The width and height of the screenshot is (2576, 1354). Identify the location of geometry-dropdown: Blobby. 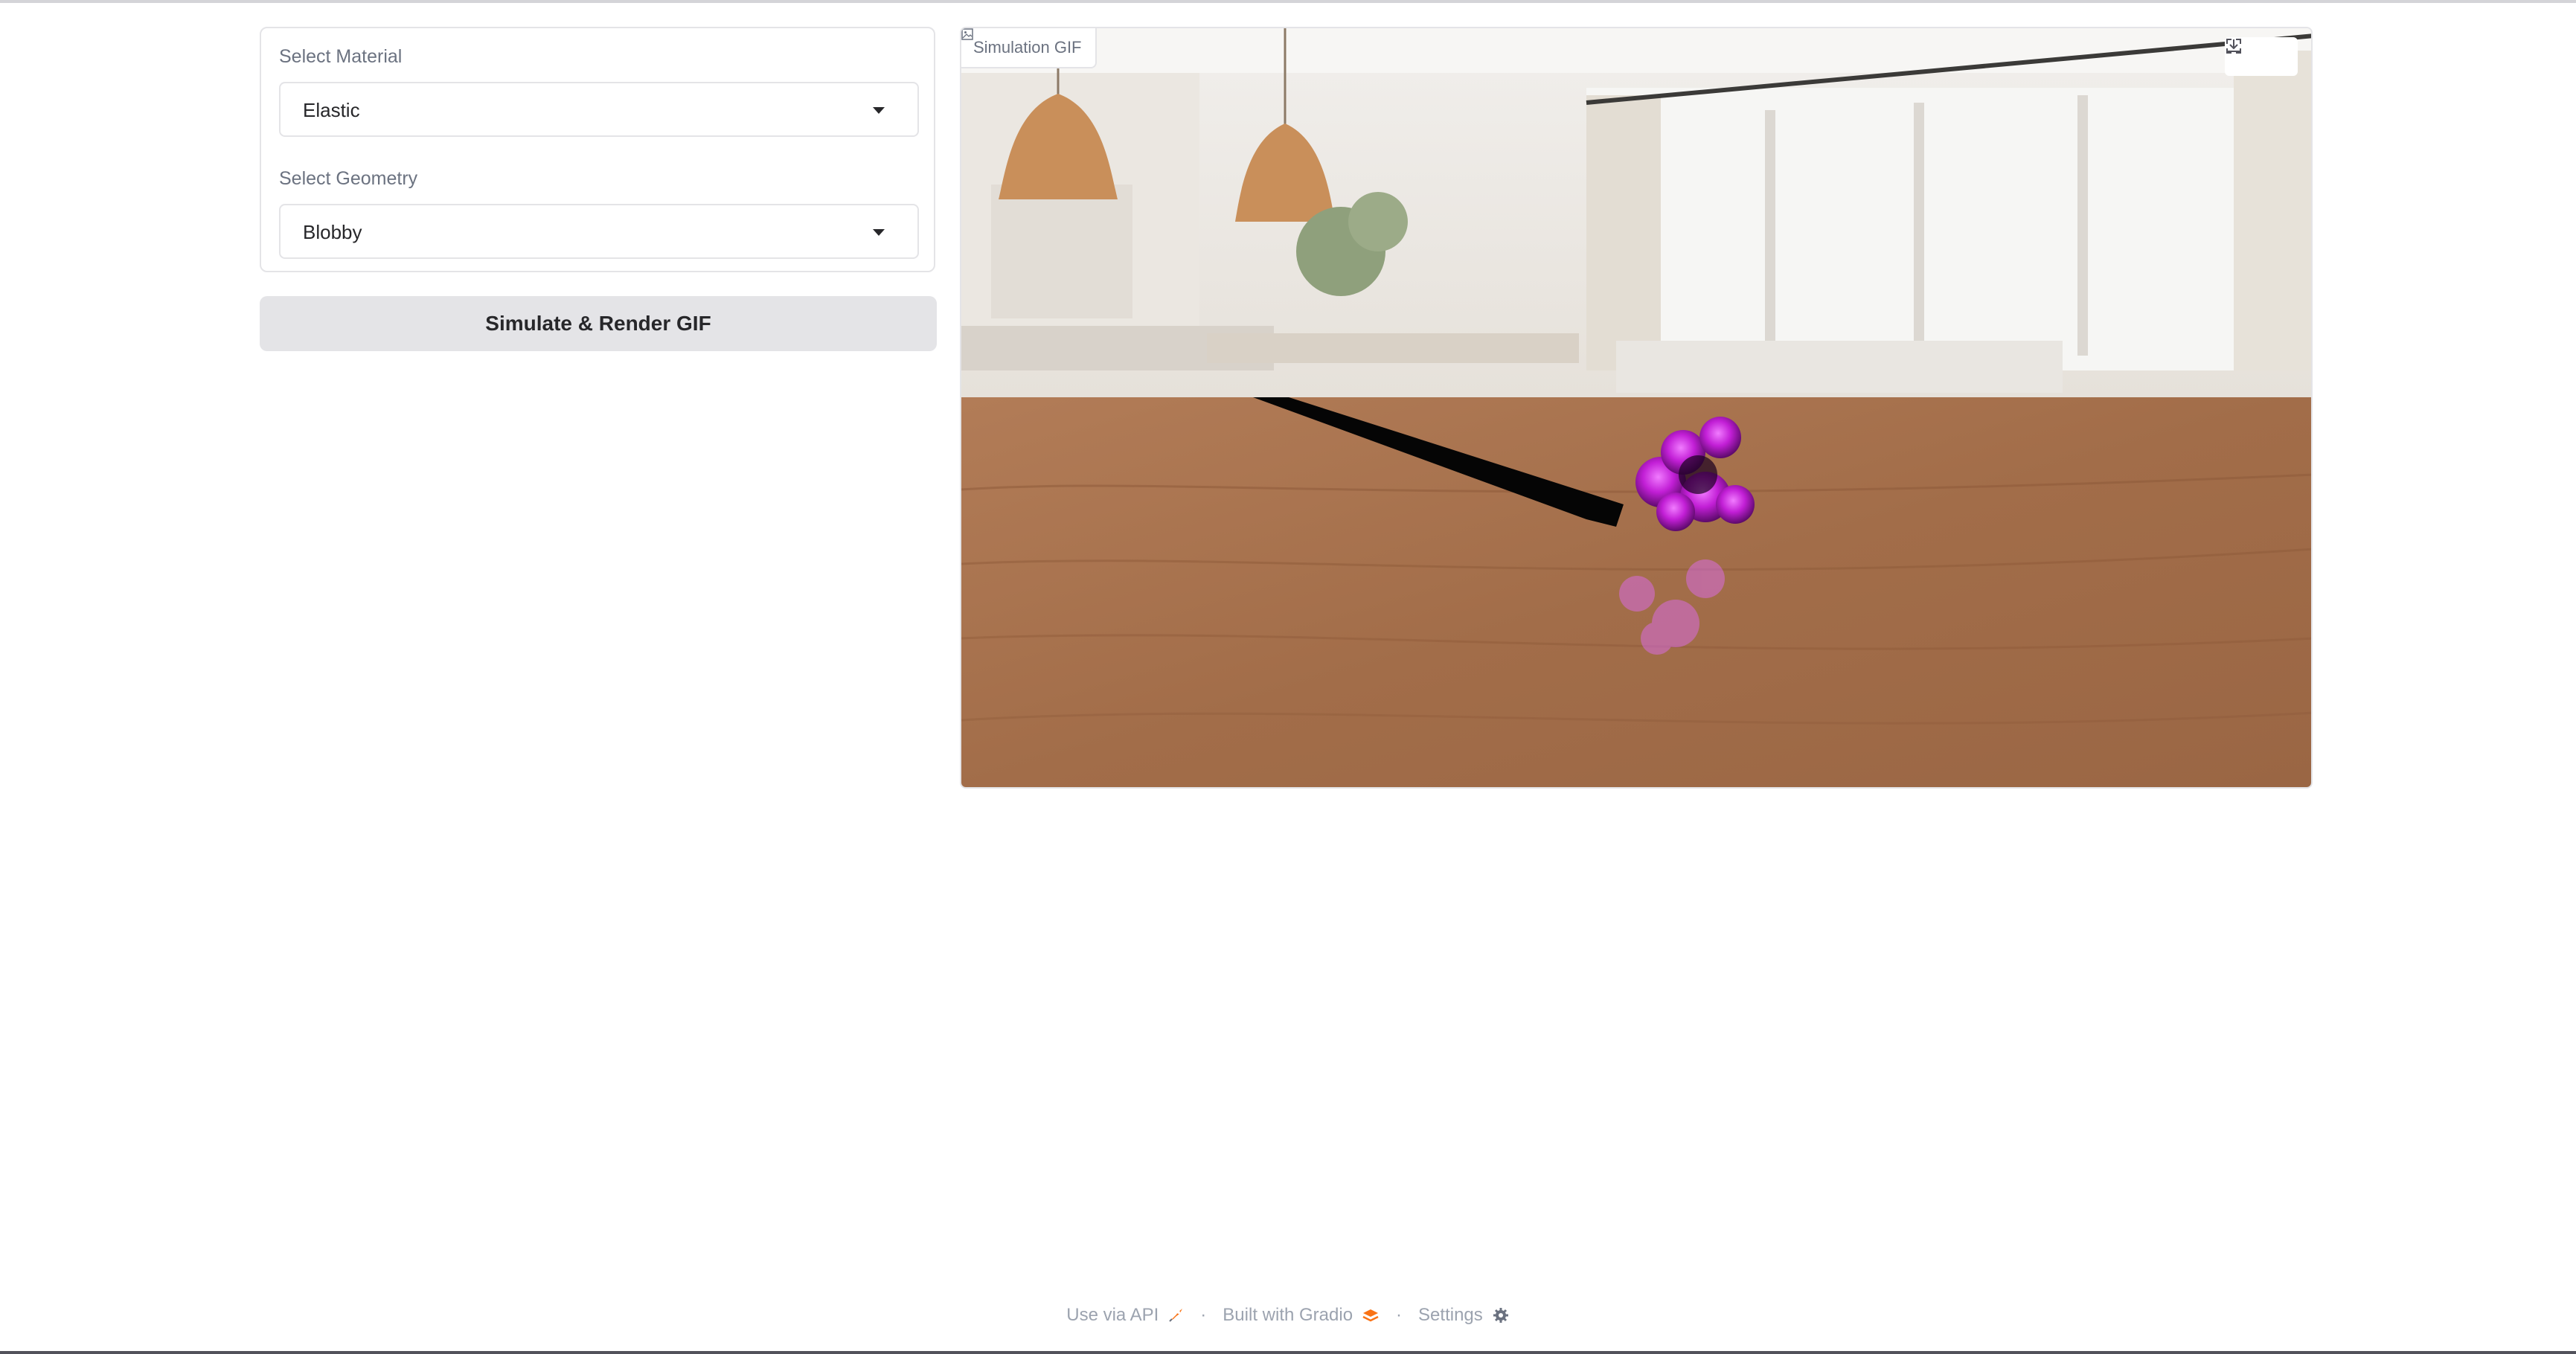
(599, 232).